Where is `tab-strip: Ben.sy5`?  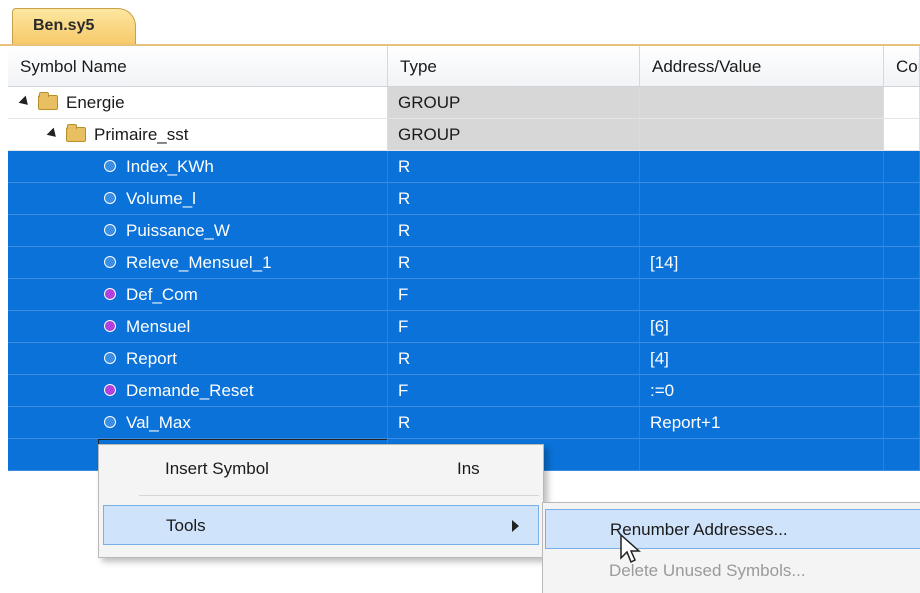 tab-strip: Ben.sy5 is located at coordinates (460, 23).